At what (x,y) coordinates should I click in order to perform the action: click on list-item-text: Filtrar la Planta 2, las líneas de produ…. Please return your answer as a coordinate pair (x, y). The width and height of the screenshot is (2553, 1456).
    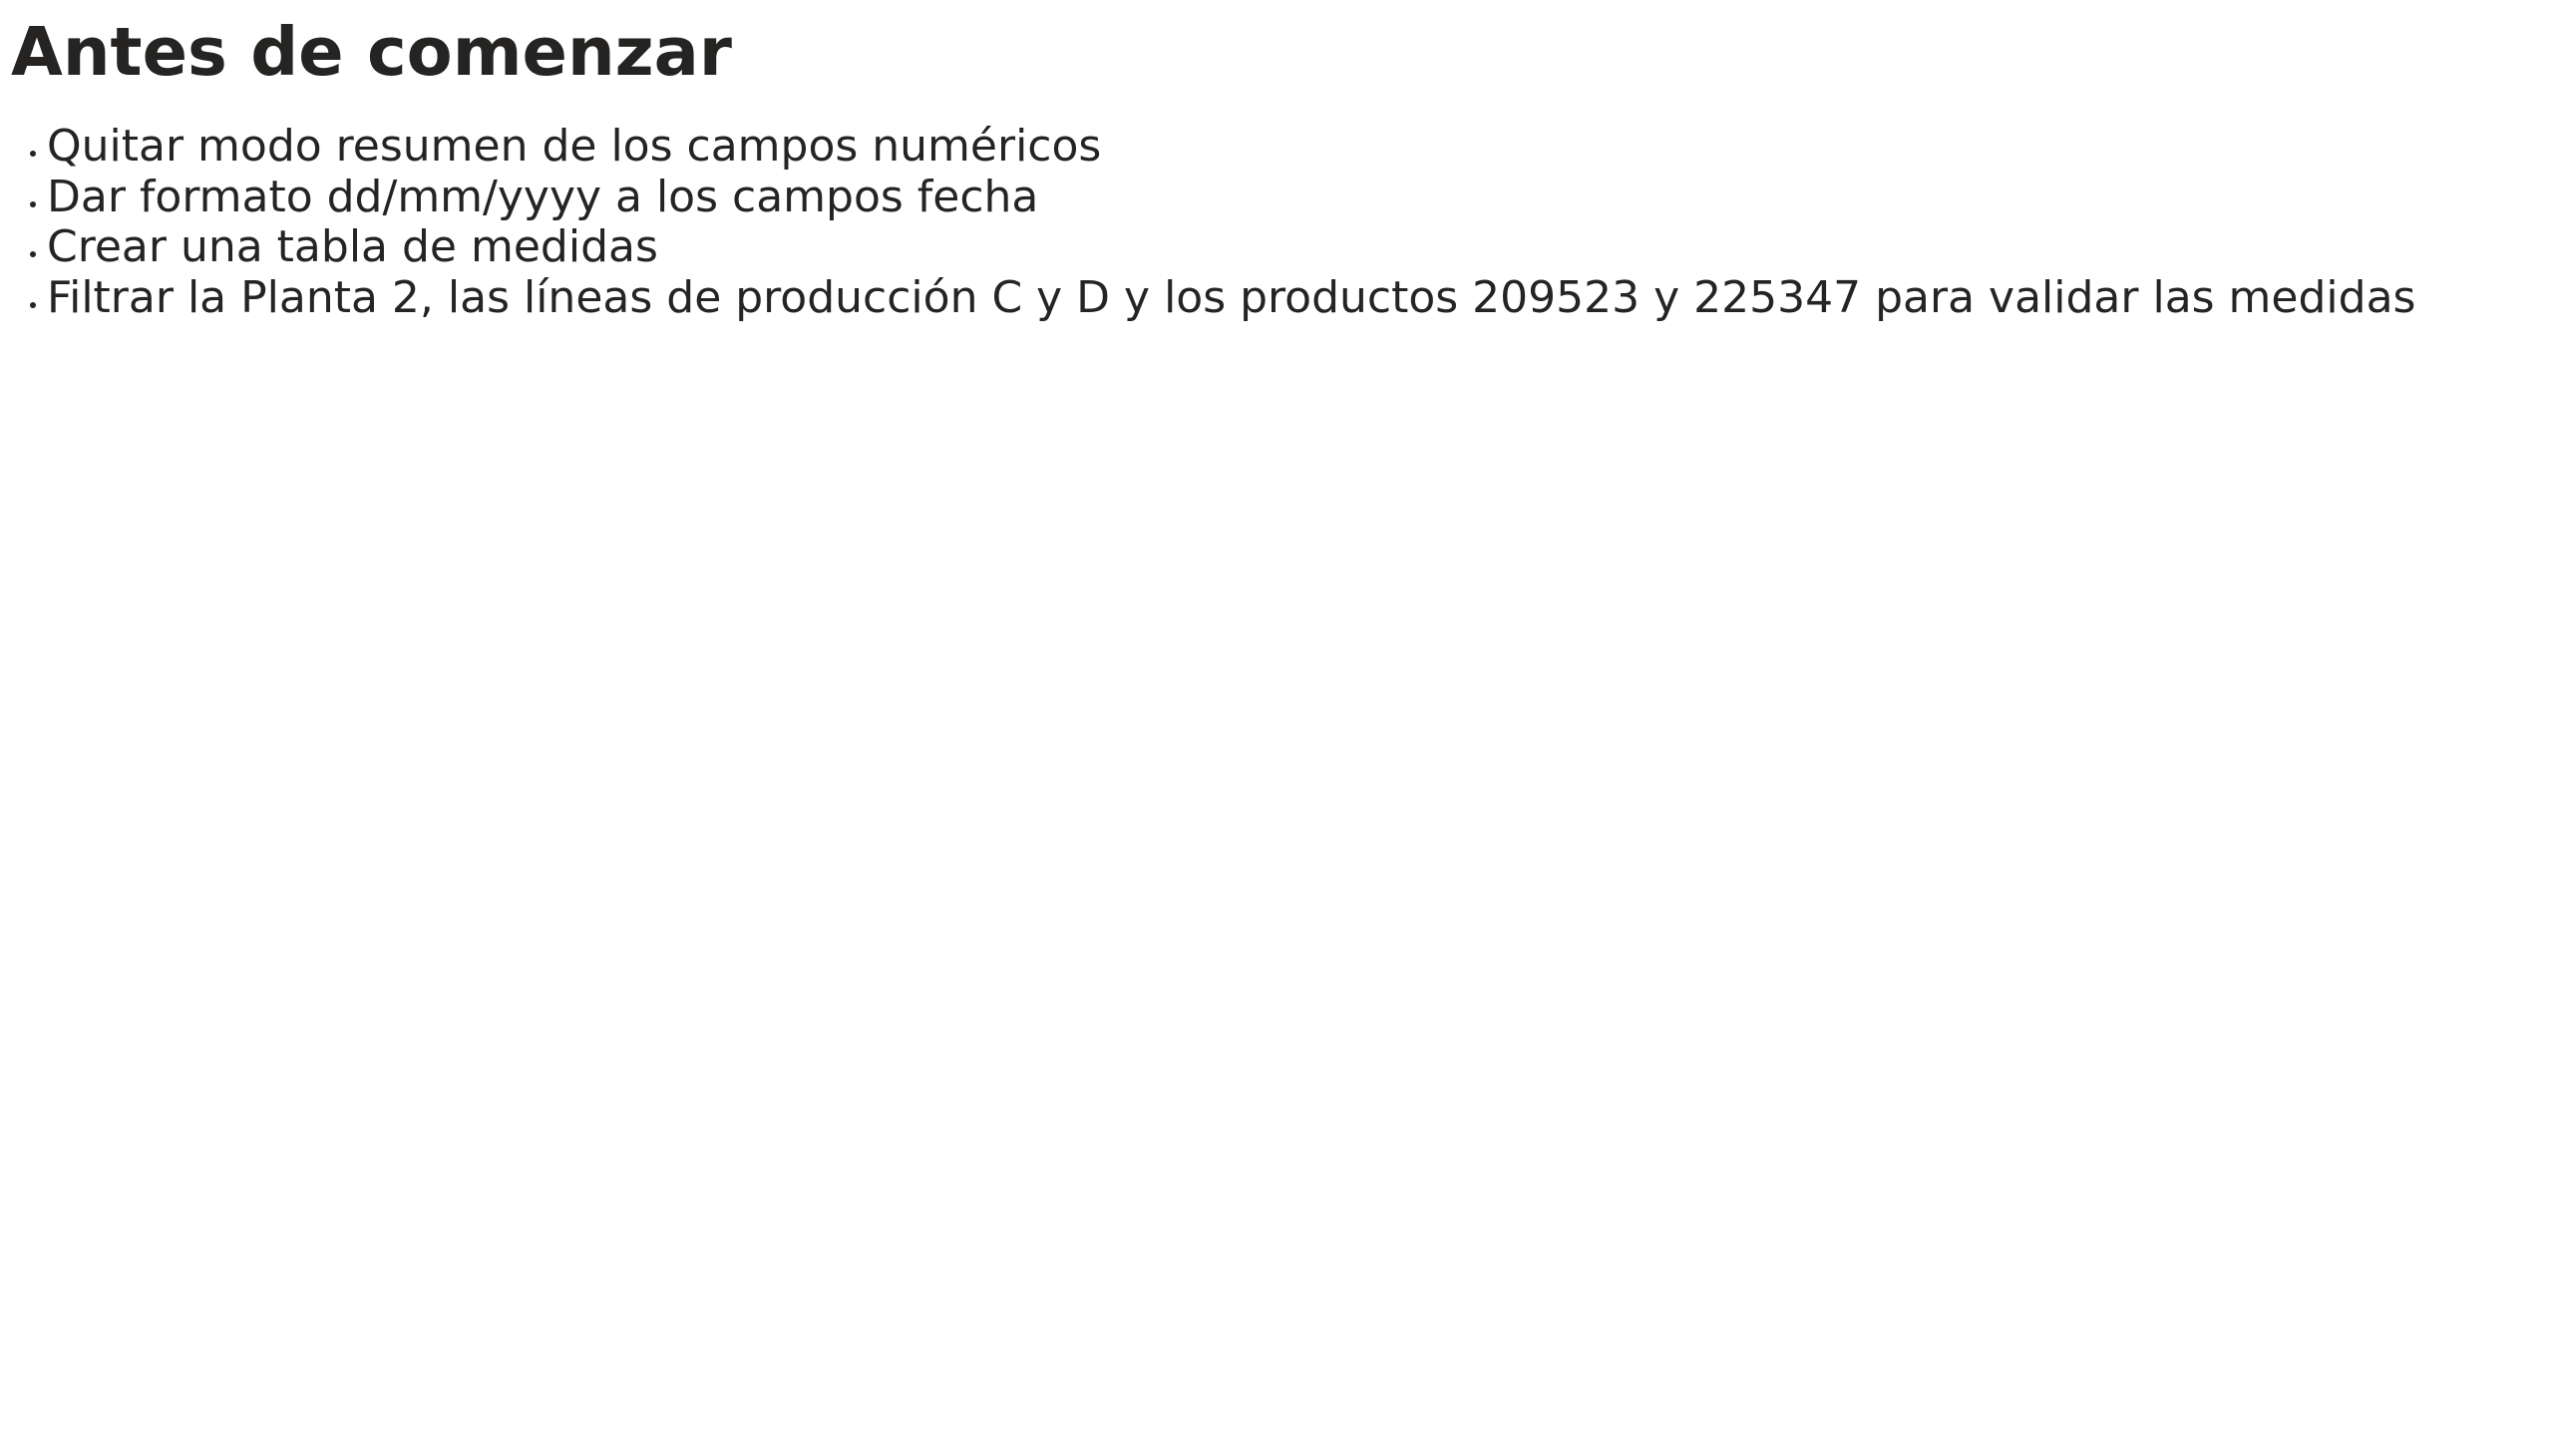
    Looking at the image, I should click on (1231, 297).